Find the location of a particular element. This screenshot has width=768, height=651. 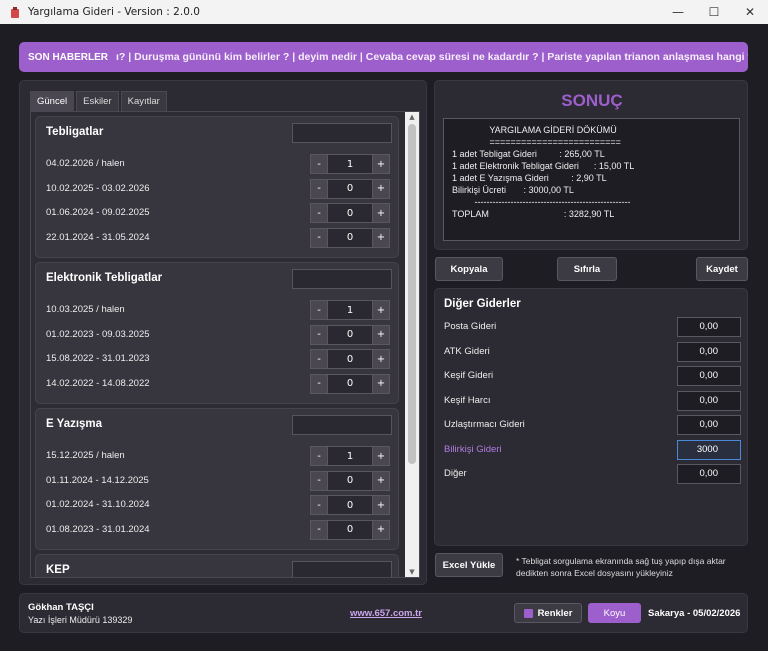

close-button: ✕ is located at coordinates (750, 12).